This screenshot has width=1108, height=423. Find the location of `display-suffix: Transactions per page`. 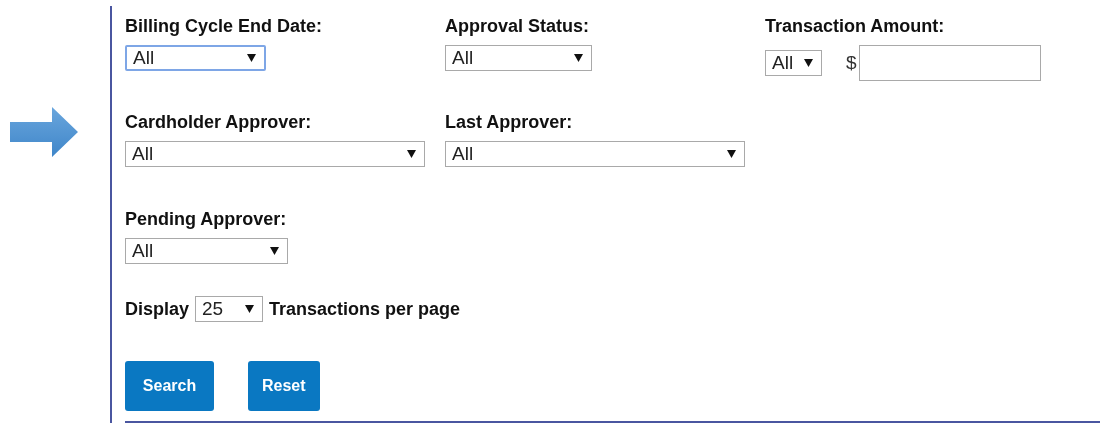

display-suffix: Transactions per page is located at coordinates (365, 309).